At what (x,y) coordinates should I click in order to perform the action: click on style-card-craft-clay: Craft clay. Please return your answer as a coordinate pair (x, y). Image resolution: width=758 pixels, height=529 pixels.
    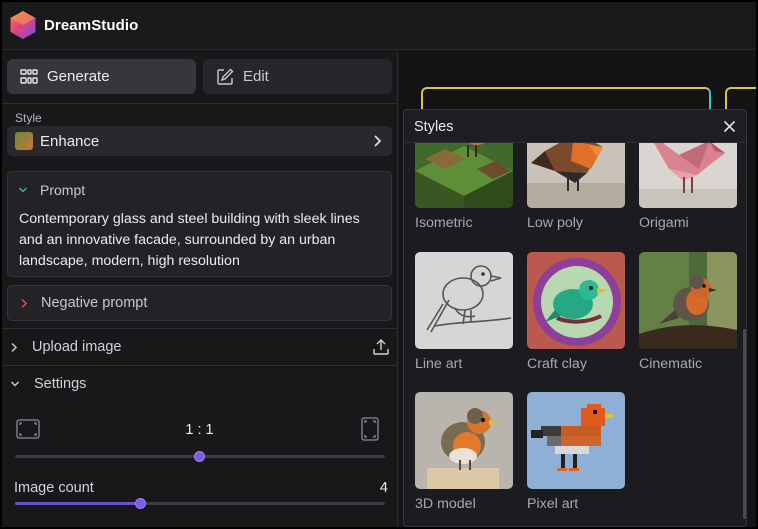
    Looking at the image, I should click on (576, 312).